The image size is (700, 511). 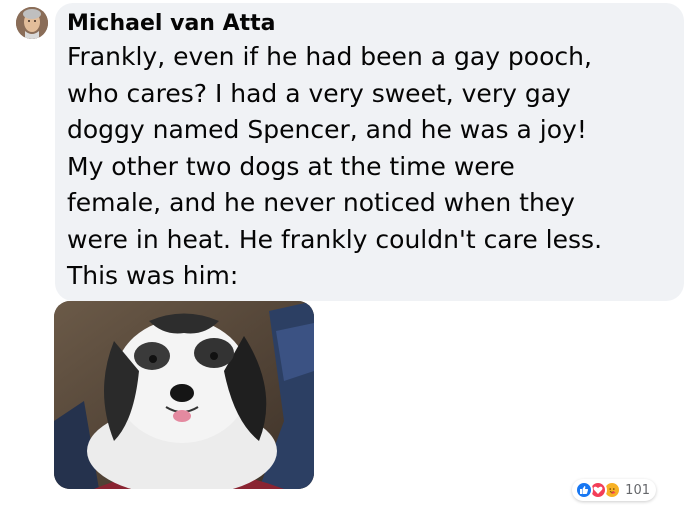 I want to click on comment-photo, so click(x=184, y=395).